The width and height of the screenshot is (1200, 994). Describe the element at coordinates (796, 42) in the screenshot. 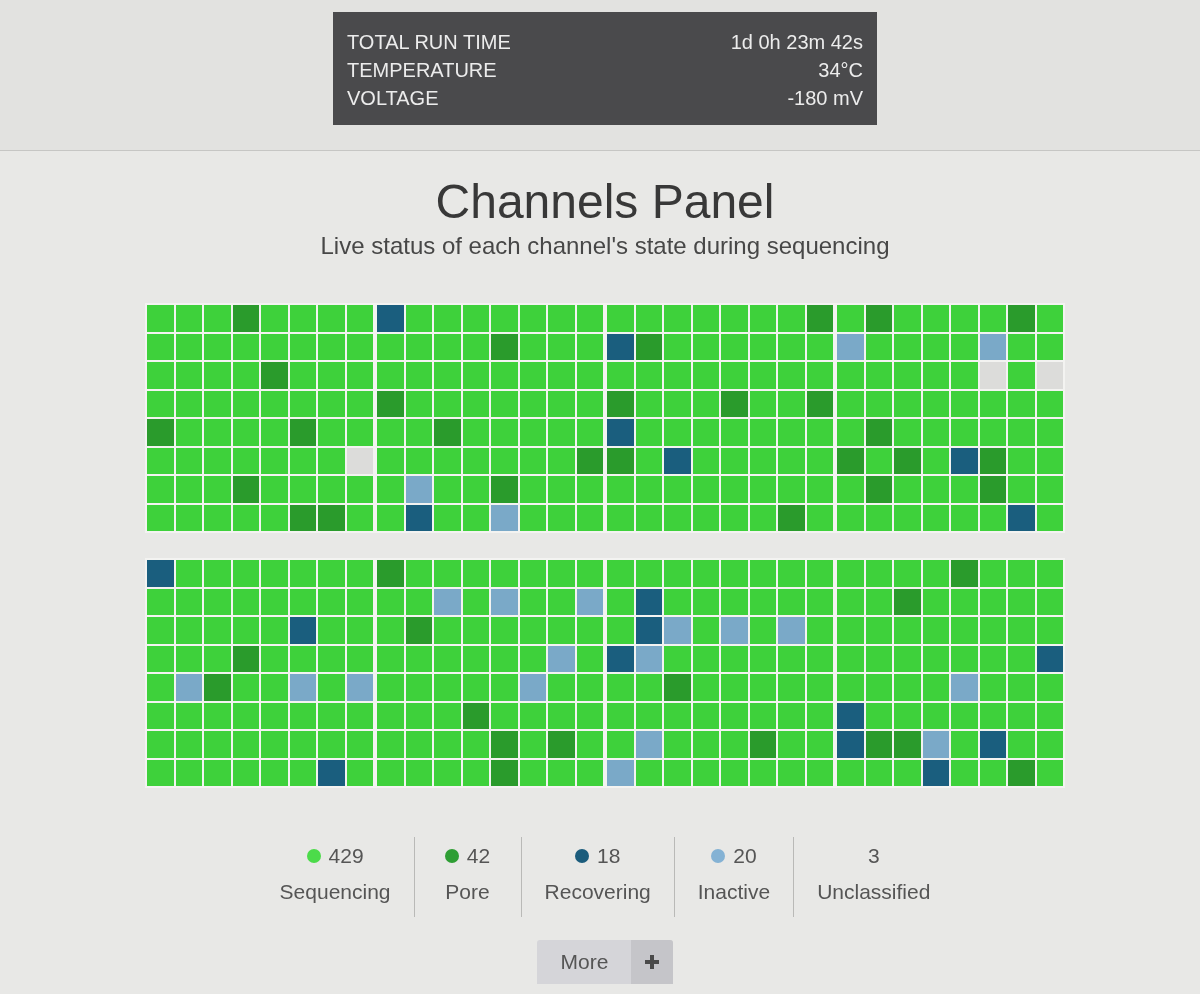

I see `stat-value: 1d 0h 23m 42s` at that location.